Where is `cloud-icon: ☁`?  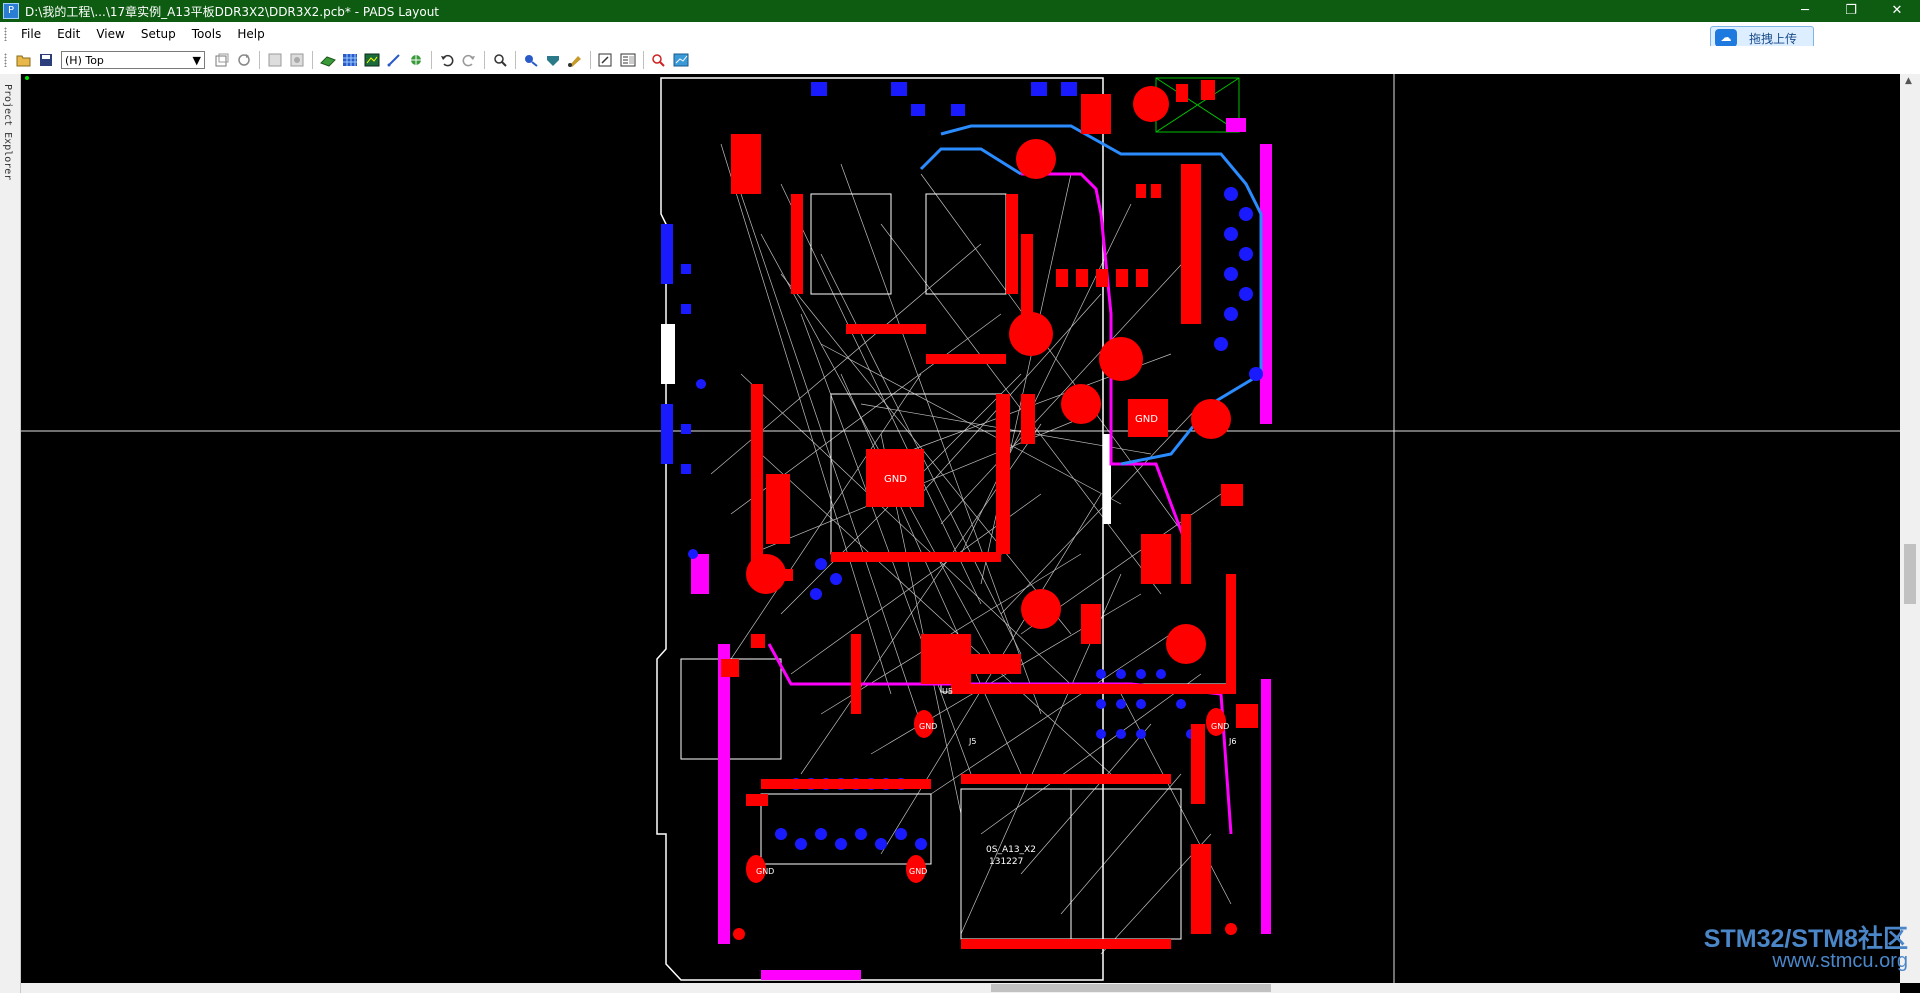
cloud-icon: ☁ is located at coordinates (1726, 38).